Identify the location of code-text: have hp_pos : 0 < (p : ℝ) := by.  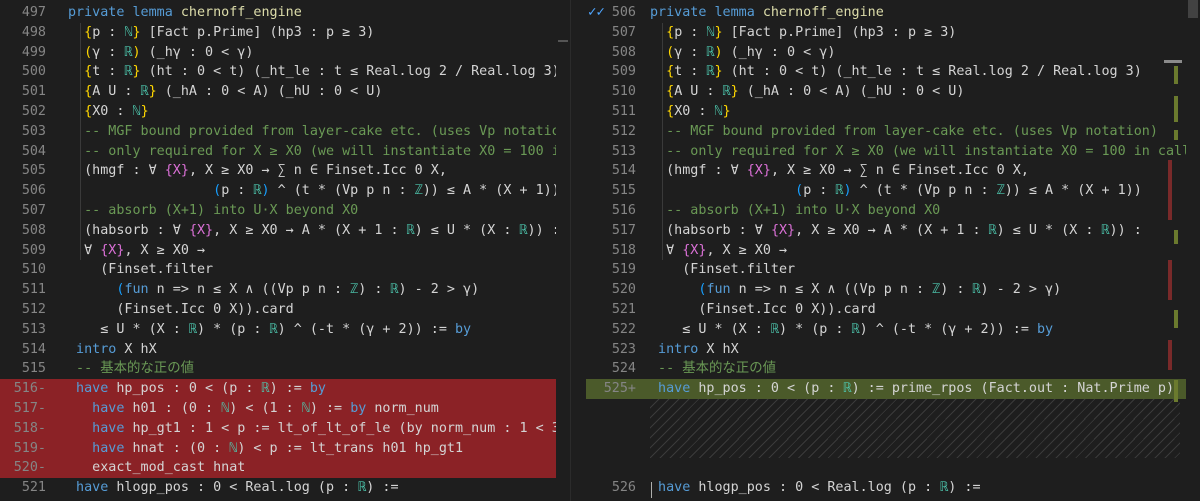
(197, 389).